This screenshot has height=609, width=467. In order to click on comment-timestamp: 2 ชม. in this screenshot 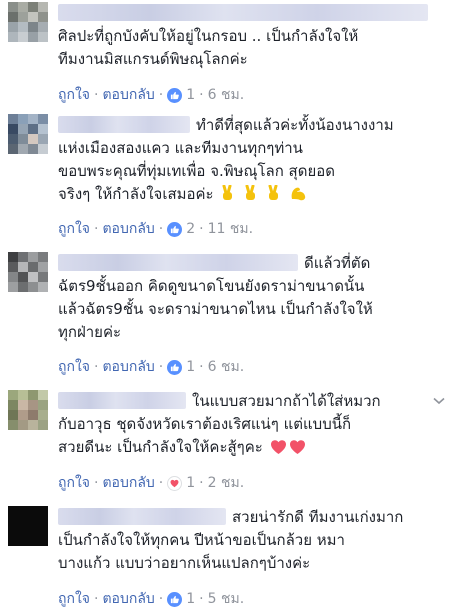, I will do `click(226, 483)`.